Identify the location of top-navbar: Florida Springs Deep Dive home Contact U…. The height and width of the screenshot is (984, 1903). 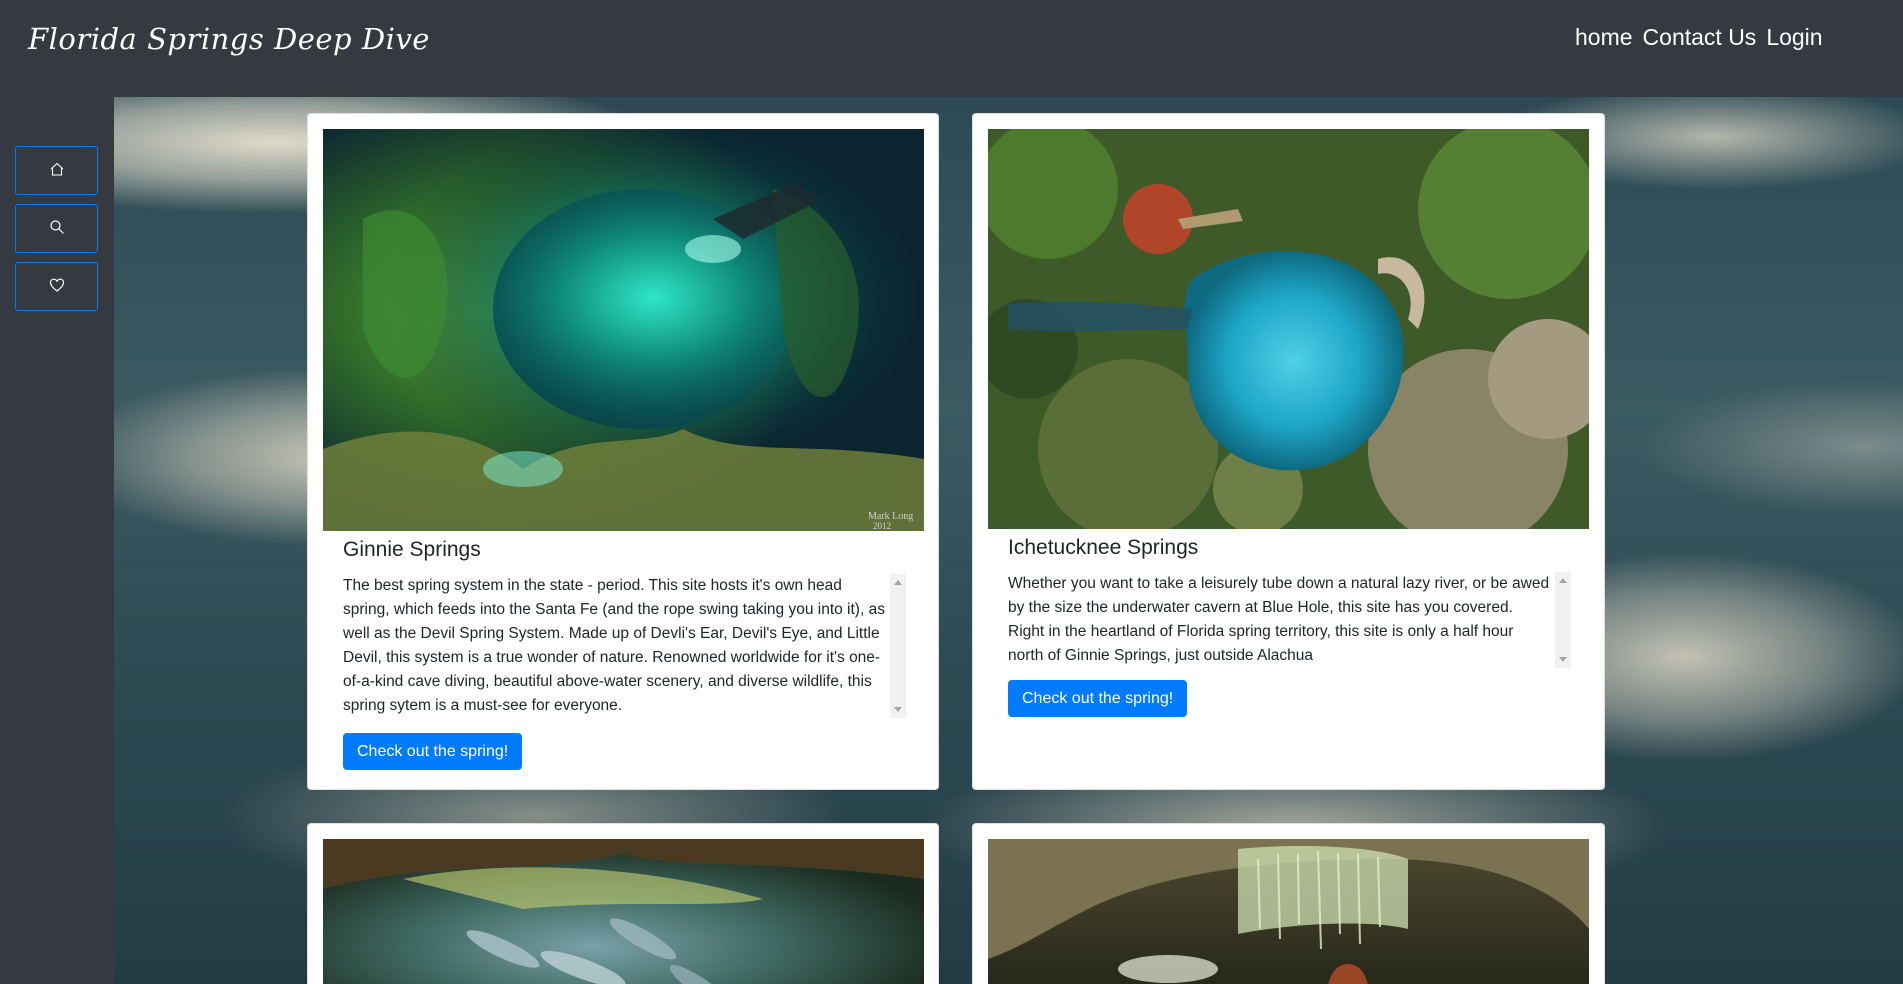
(951, 48).